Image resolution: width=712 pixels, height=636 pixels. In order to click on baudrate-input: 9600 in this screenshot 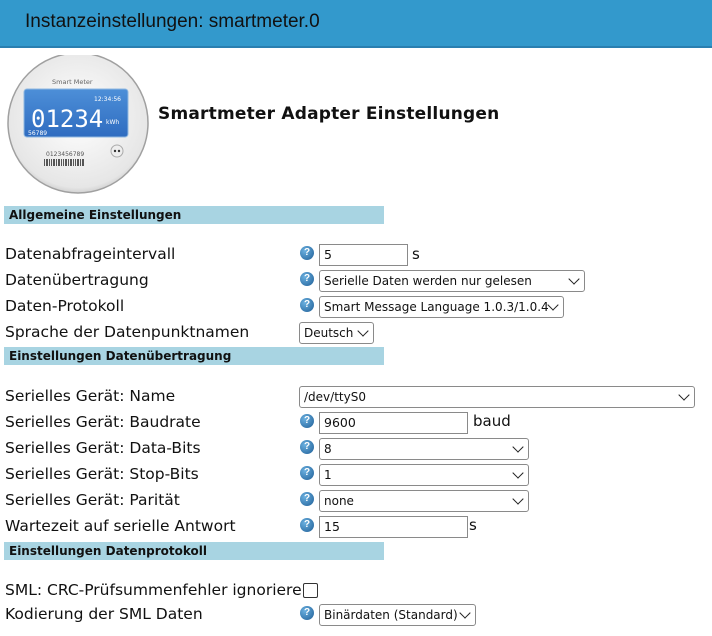, I will do `click(393, 423)`.